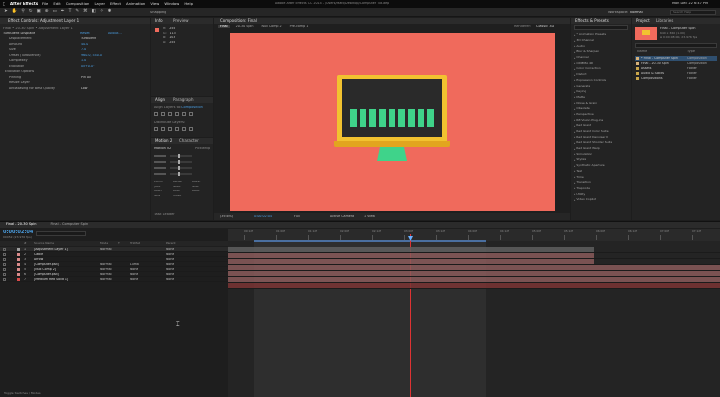  I want to click on type-tool-icon: T, so click(70, 12).